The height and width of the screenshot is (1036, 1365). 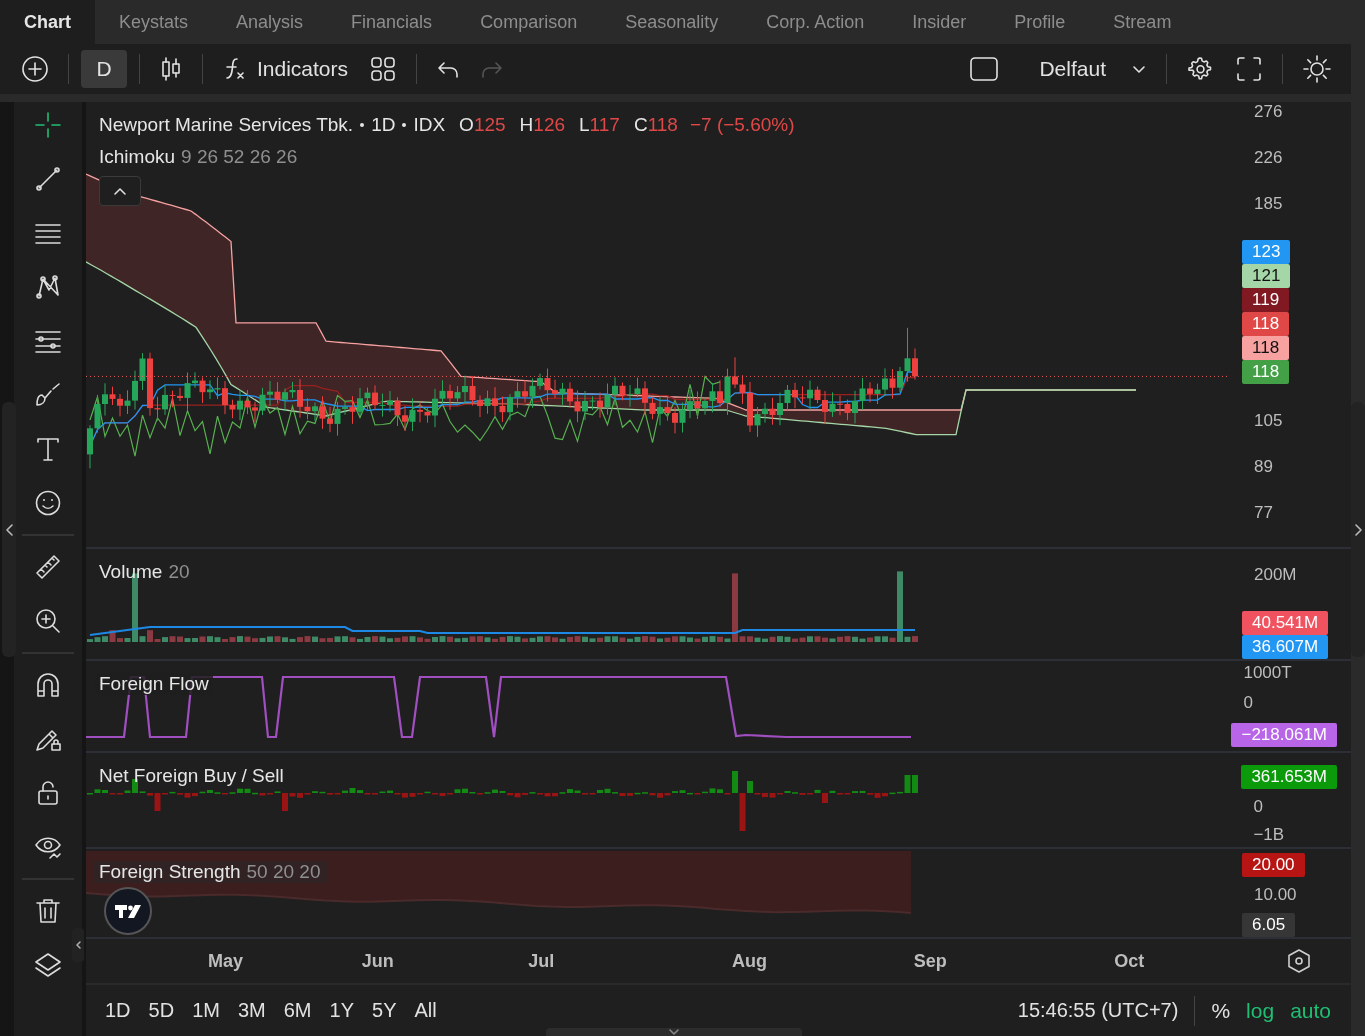 I want to click on time-label: Jun, so click(x=377, y=961).